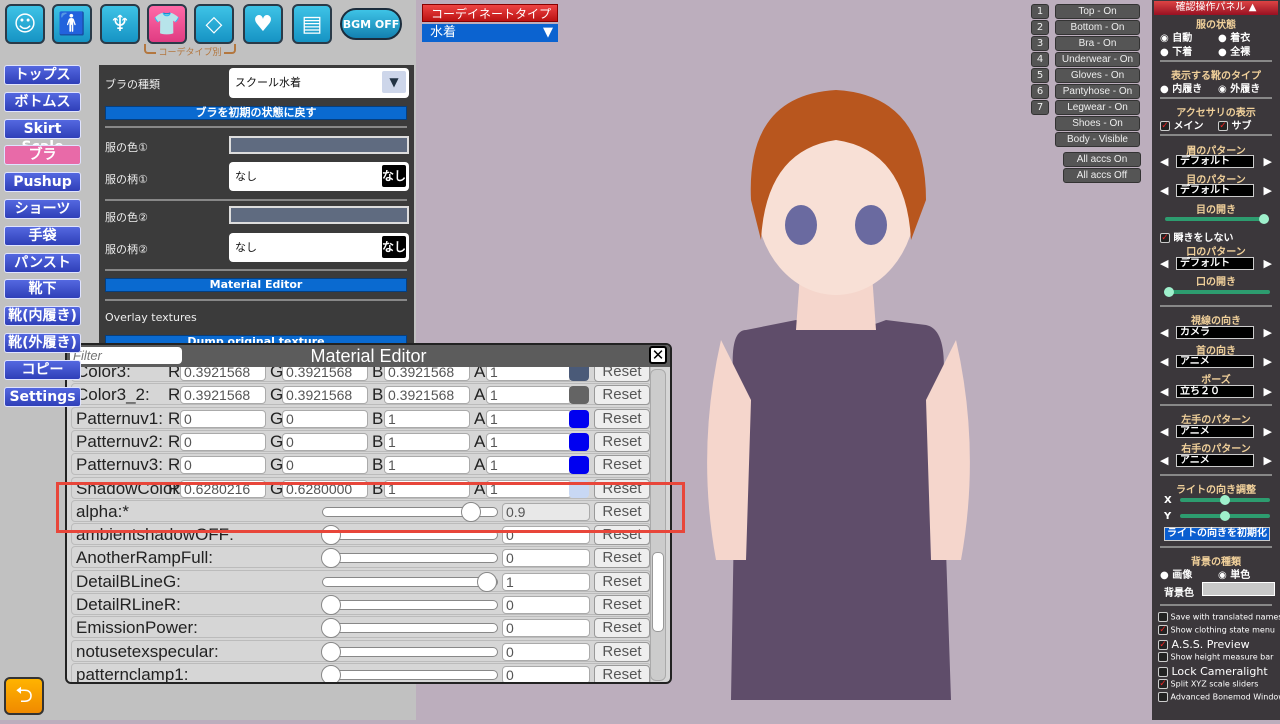  Describe the element at coordinates (1217, 219) in the screenshot. I see `eye-open-slider` at that location.